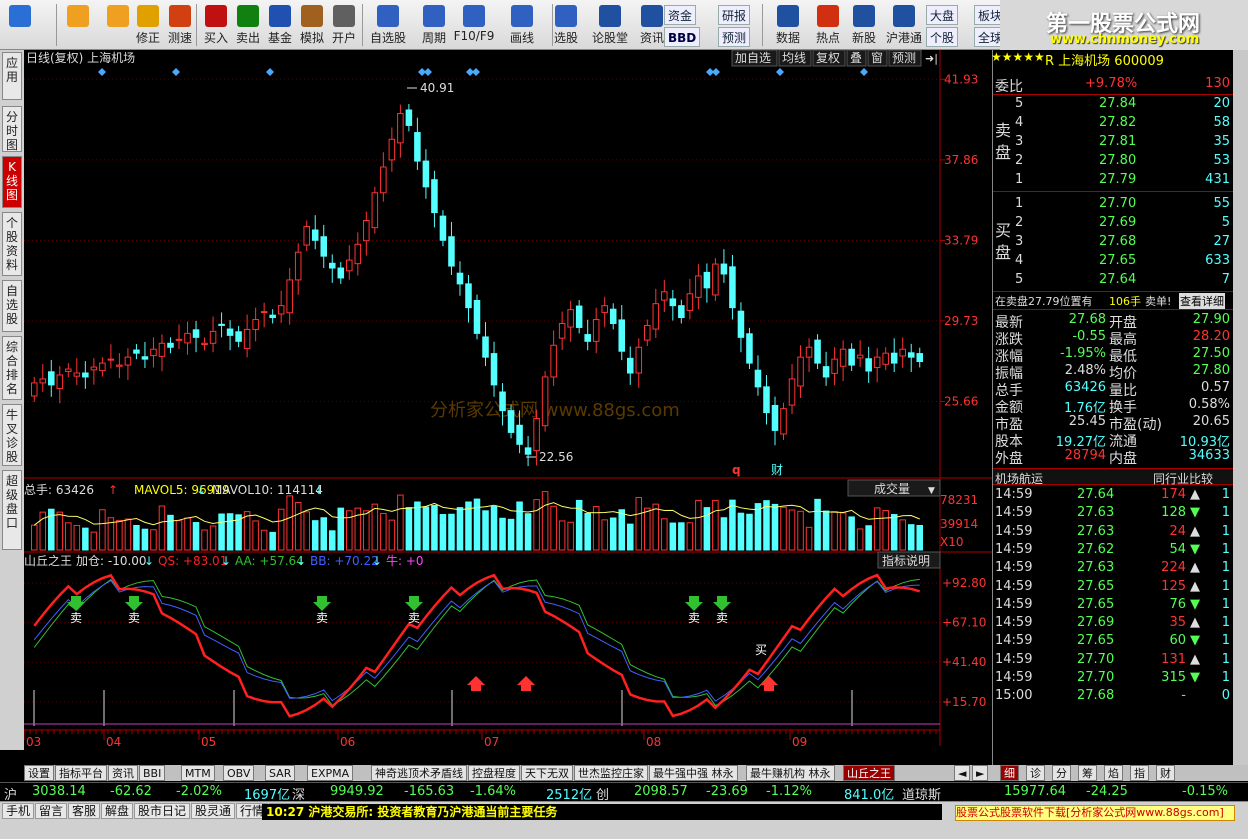 This screenshot has height=839, width=1248. Describe the element at coordinates (864, 25) in the screenshot. I see `toolbar-newstock-button: 新股` at that location.